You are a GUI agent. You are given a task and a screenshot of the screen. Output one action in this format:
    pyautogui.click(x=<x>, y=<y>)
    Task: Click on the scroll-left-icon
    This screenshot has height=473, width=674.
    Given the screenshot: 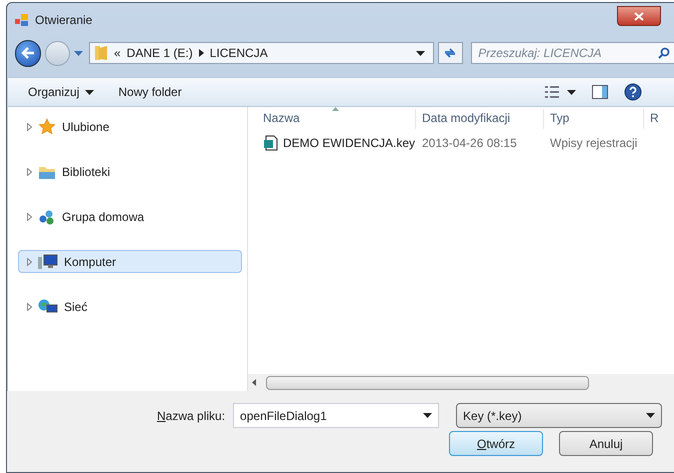 What is the action you would take?
    pyautogui.click(x=254, y=382)
    